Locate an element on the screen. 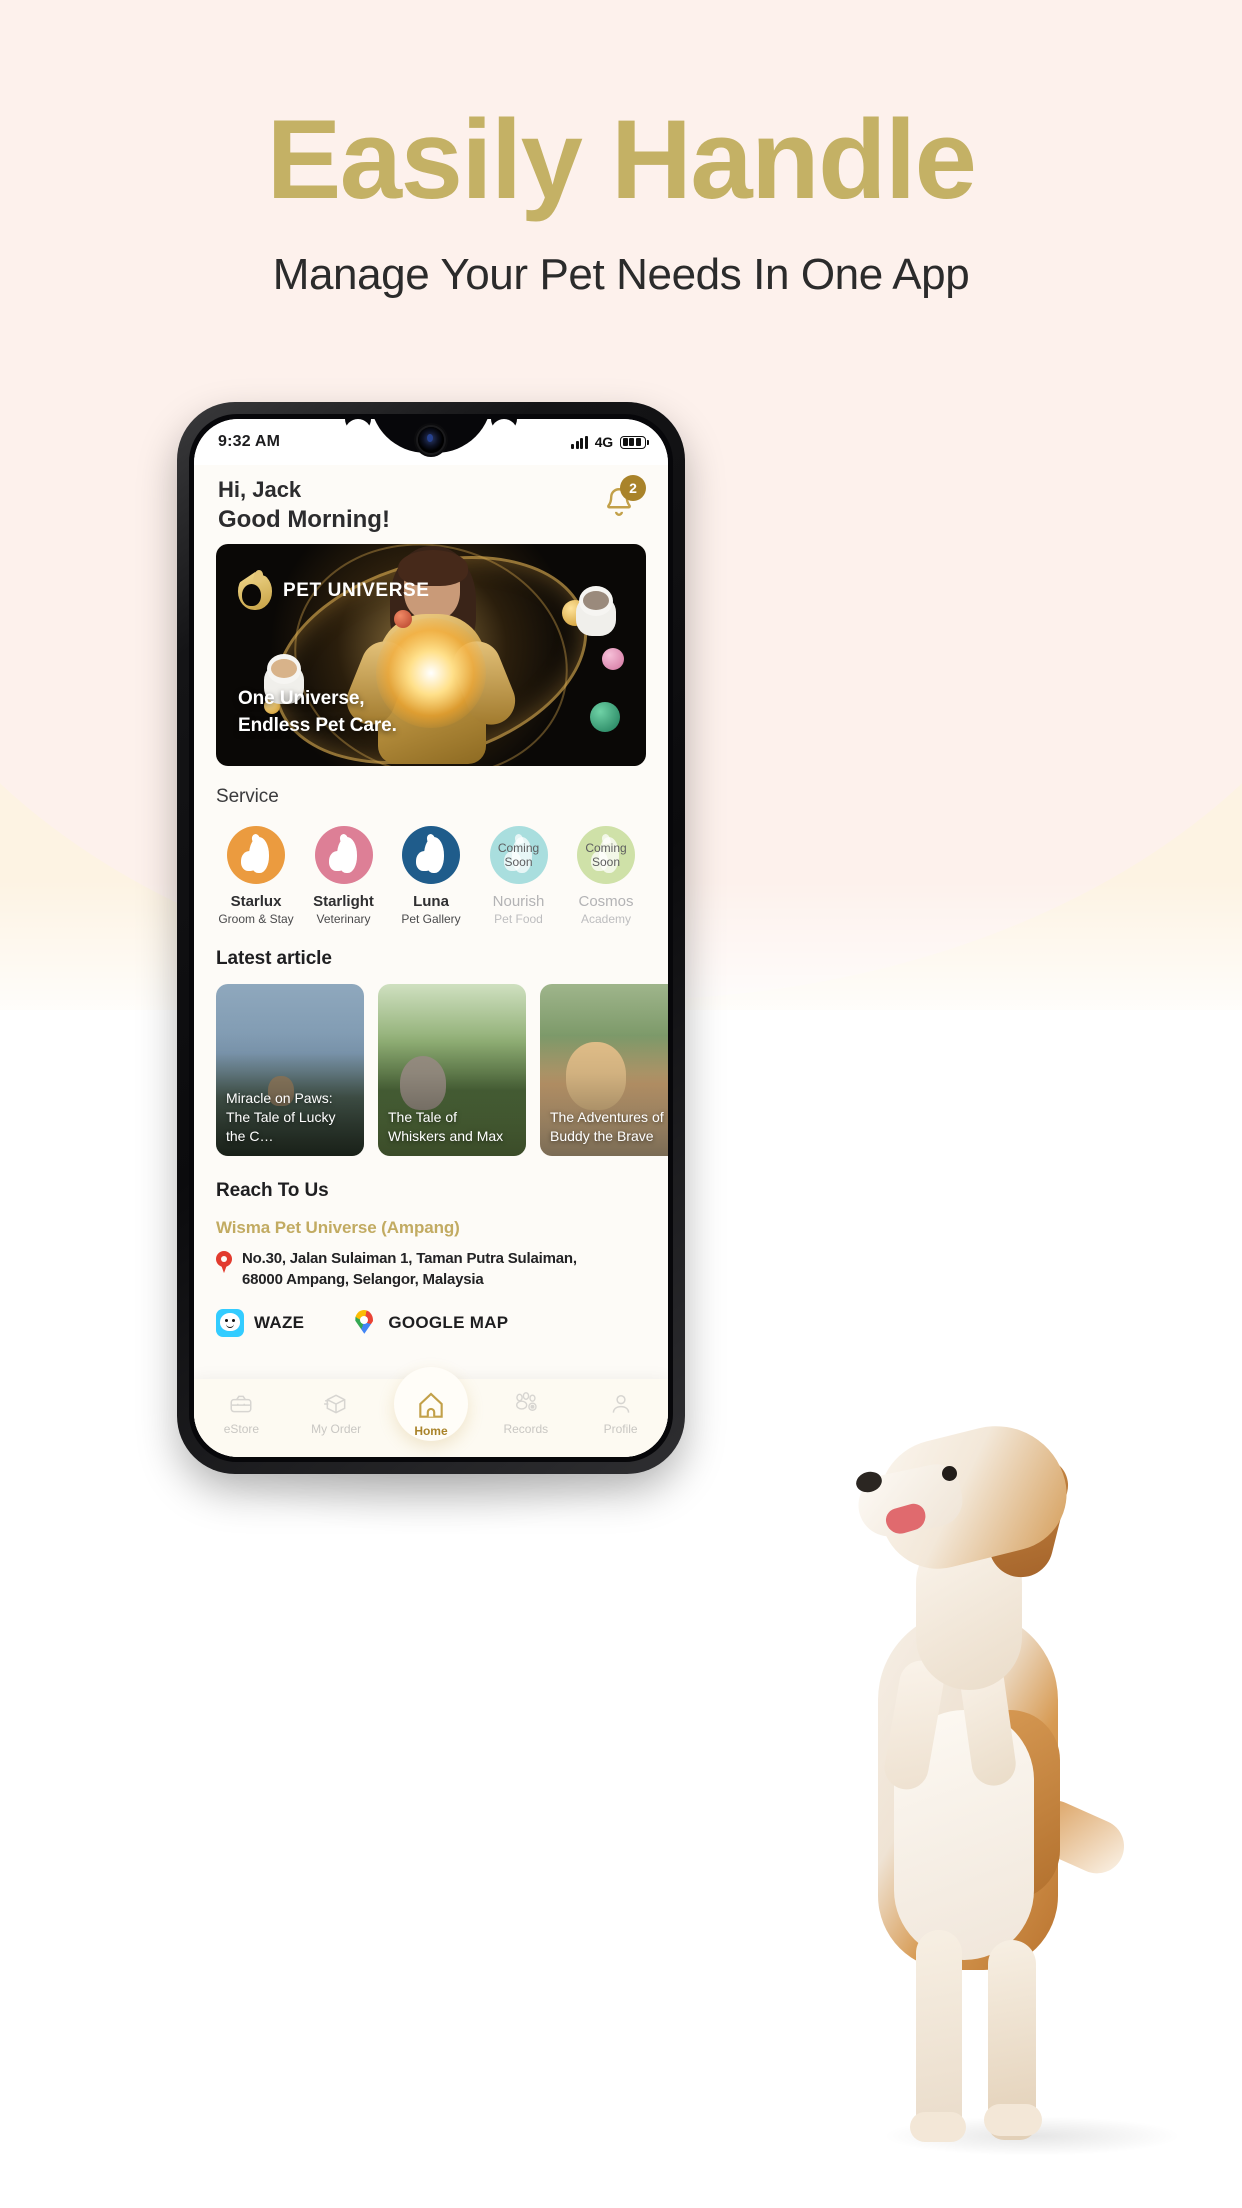 This screenshot has width=1242, height=2208. service-item-starlight: Starlight Veterinary is located at coordinates (344, 876).